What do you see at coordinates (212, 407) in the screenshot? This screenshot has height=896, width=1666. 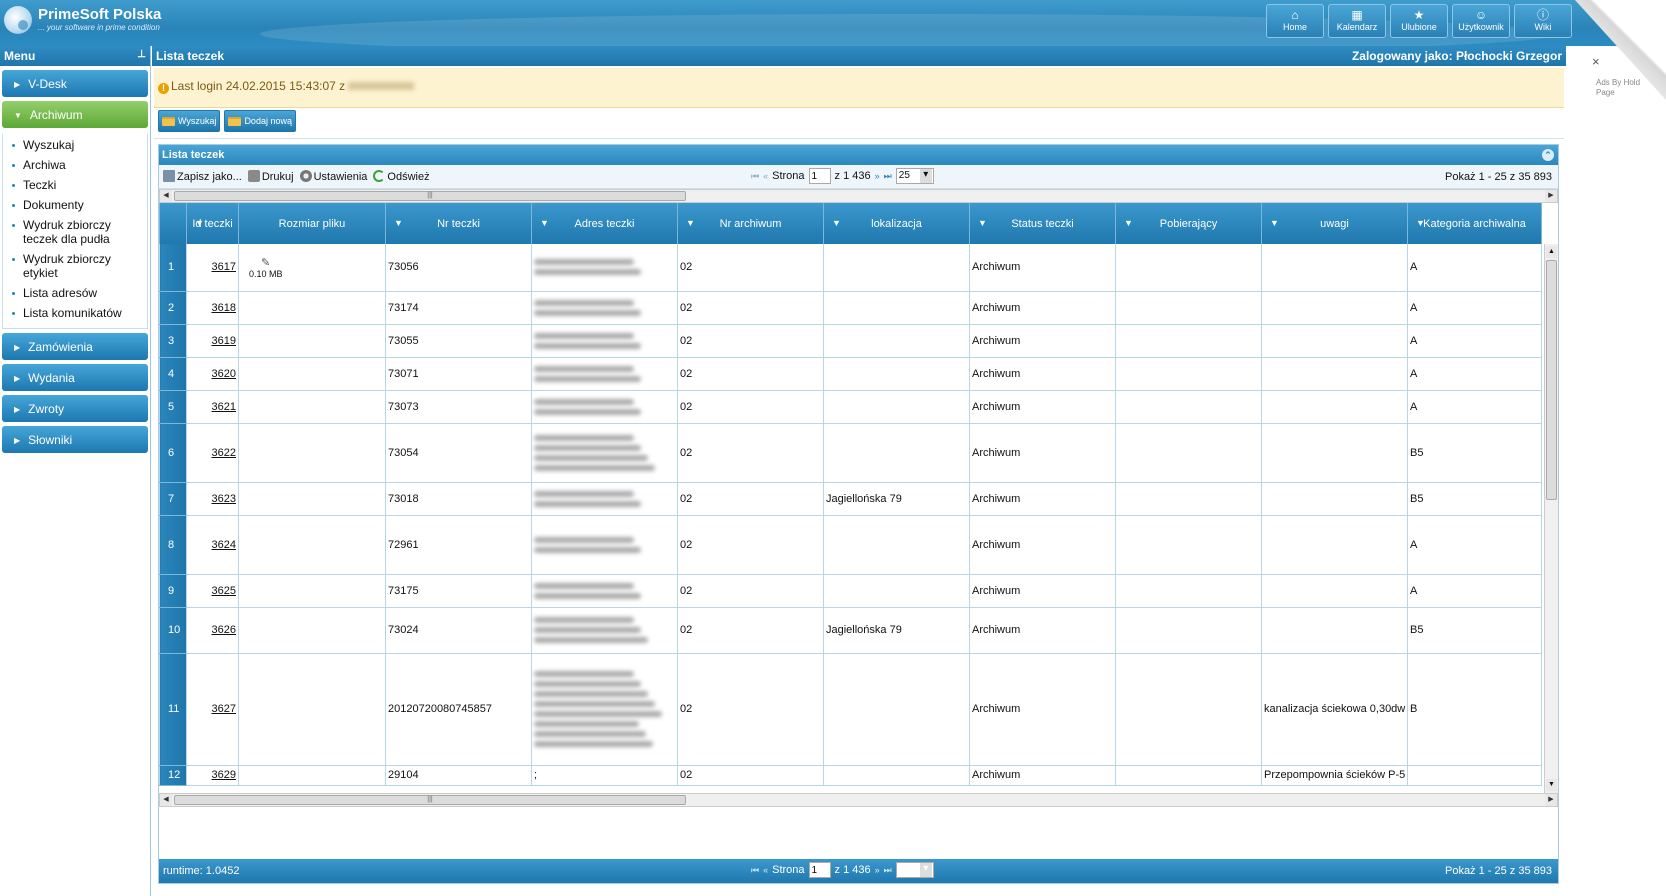 I see `folder-id-link: 3621` at bounding box center [212, 407].